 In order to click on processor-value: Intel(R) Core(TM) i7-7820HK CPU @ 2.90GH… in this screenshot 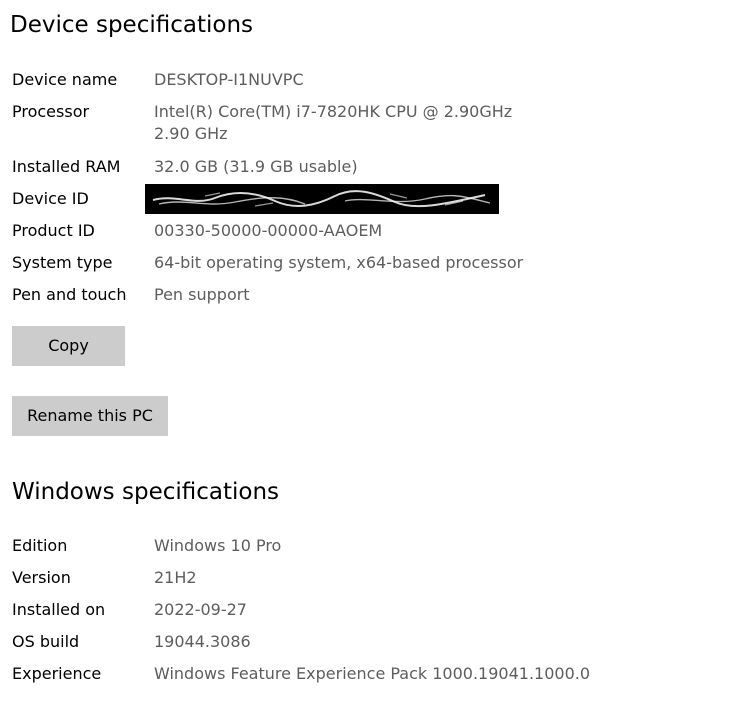, I will do `click(341, 122)`.